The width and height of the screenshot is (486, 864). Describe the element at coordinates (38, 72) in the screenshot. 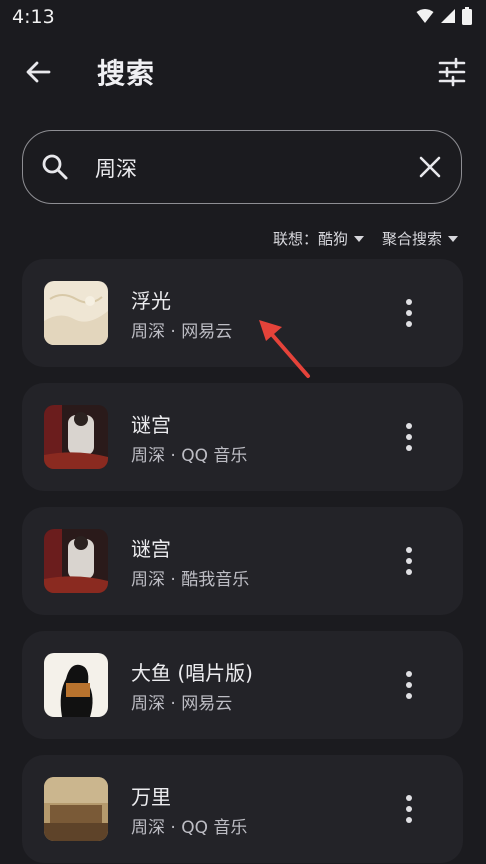

I see `back-arrow-icon` at that location.